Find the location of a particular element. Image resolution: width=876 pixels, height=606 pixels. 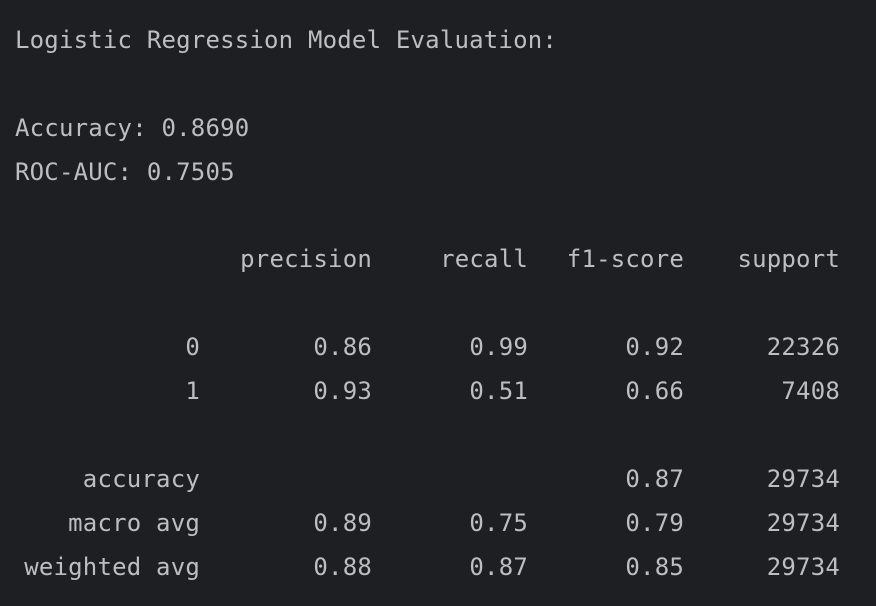

row-f1-score: 0.79 is located at coordinates (654, 523).